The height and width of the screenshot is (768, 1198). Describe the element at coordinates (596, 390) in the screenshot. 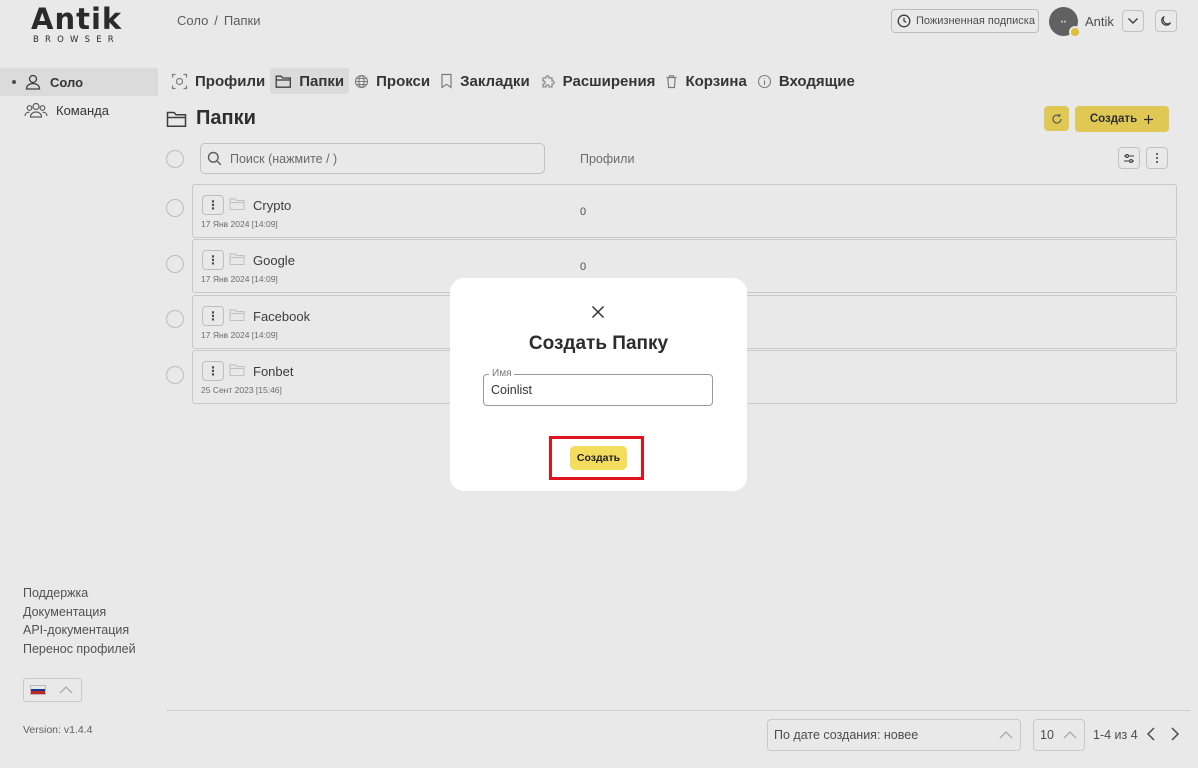

I see `folder-name-input` at that location.